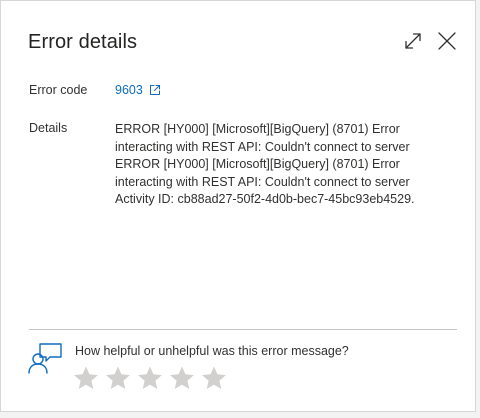  I want to click on external-link-icon, so click(154, 90).